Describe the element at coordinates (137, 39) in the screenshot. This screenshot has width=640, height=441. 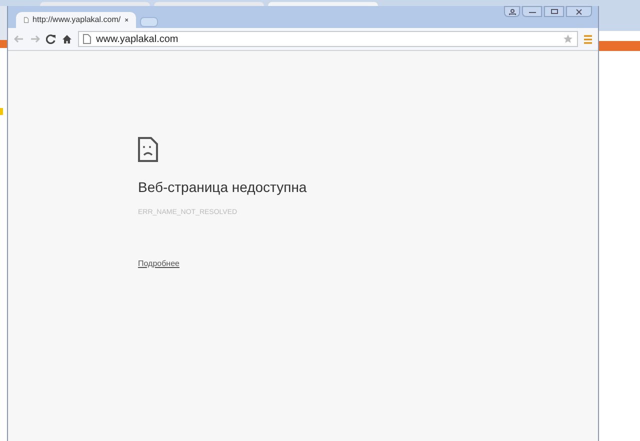
I see `address-text: www.yaplakal.com` at that location.